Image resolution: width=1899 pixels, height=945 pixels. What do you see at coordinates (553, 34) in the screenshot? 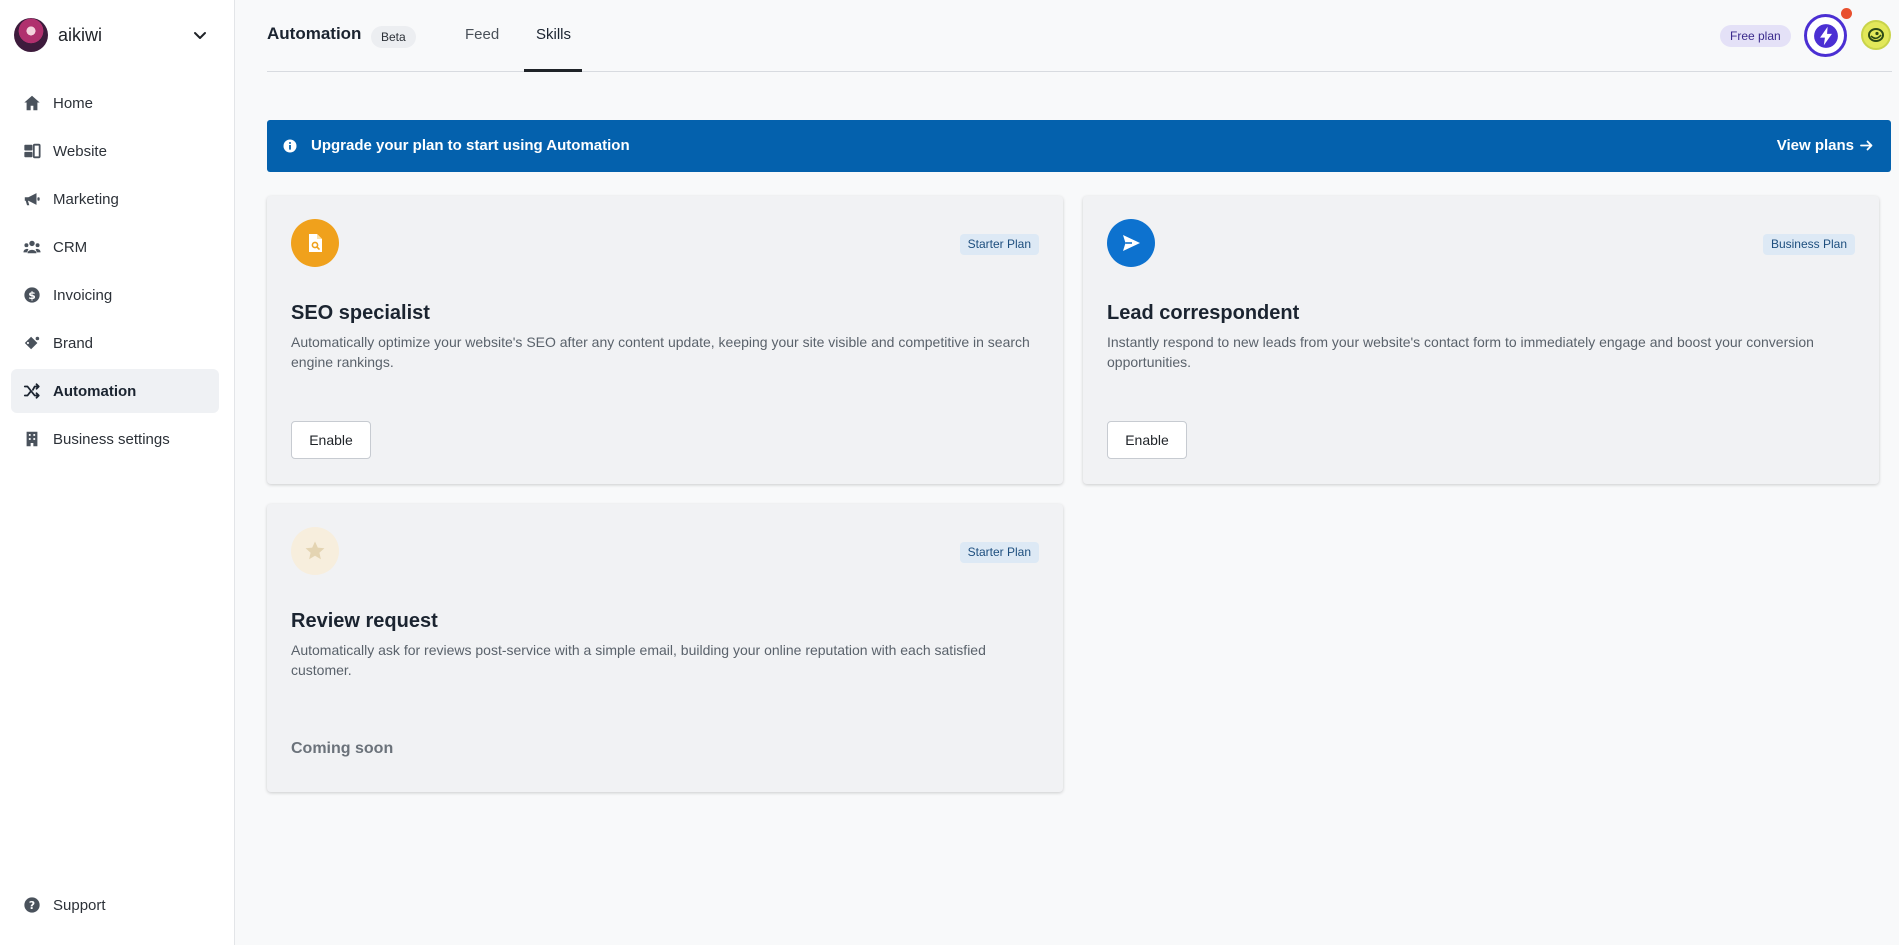
I see `tab-skills: Skills` at bounding box center [553, 34].